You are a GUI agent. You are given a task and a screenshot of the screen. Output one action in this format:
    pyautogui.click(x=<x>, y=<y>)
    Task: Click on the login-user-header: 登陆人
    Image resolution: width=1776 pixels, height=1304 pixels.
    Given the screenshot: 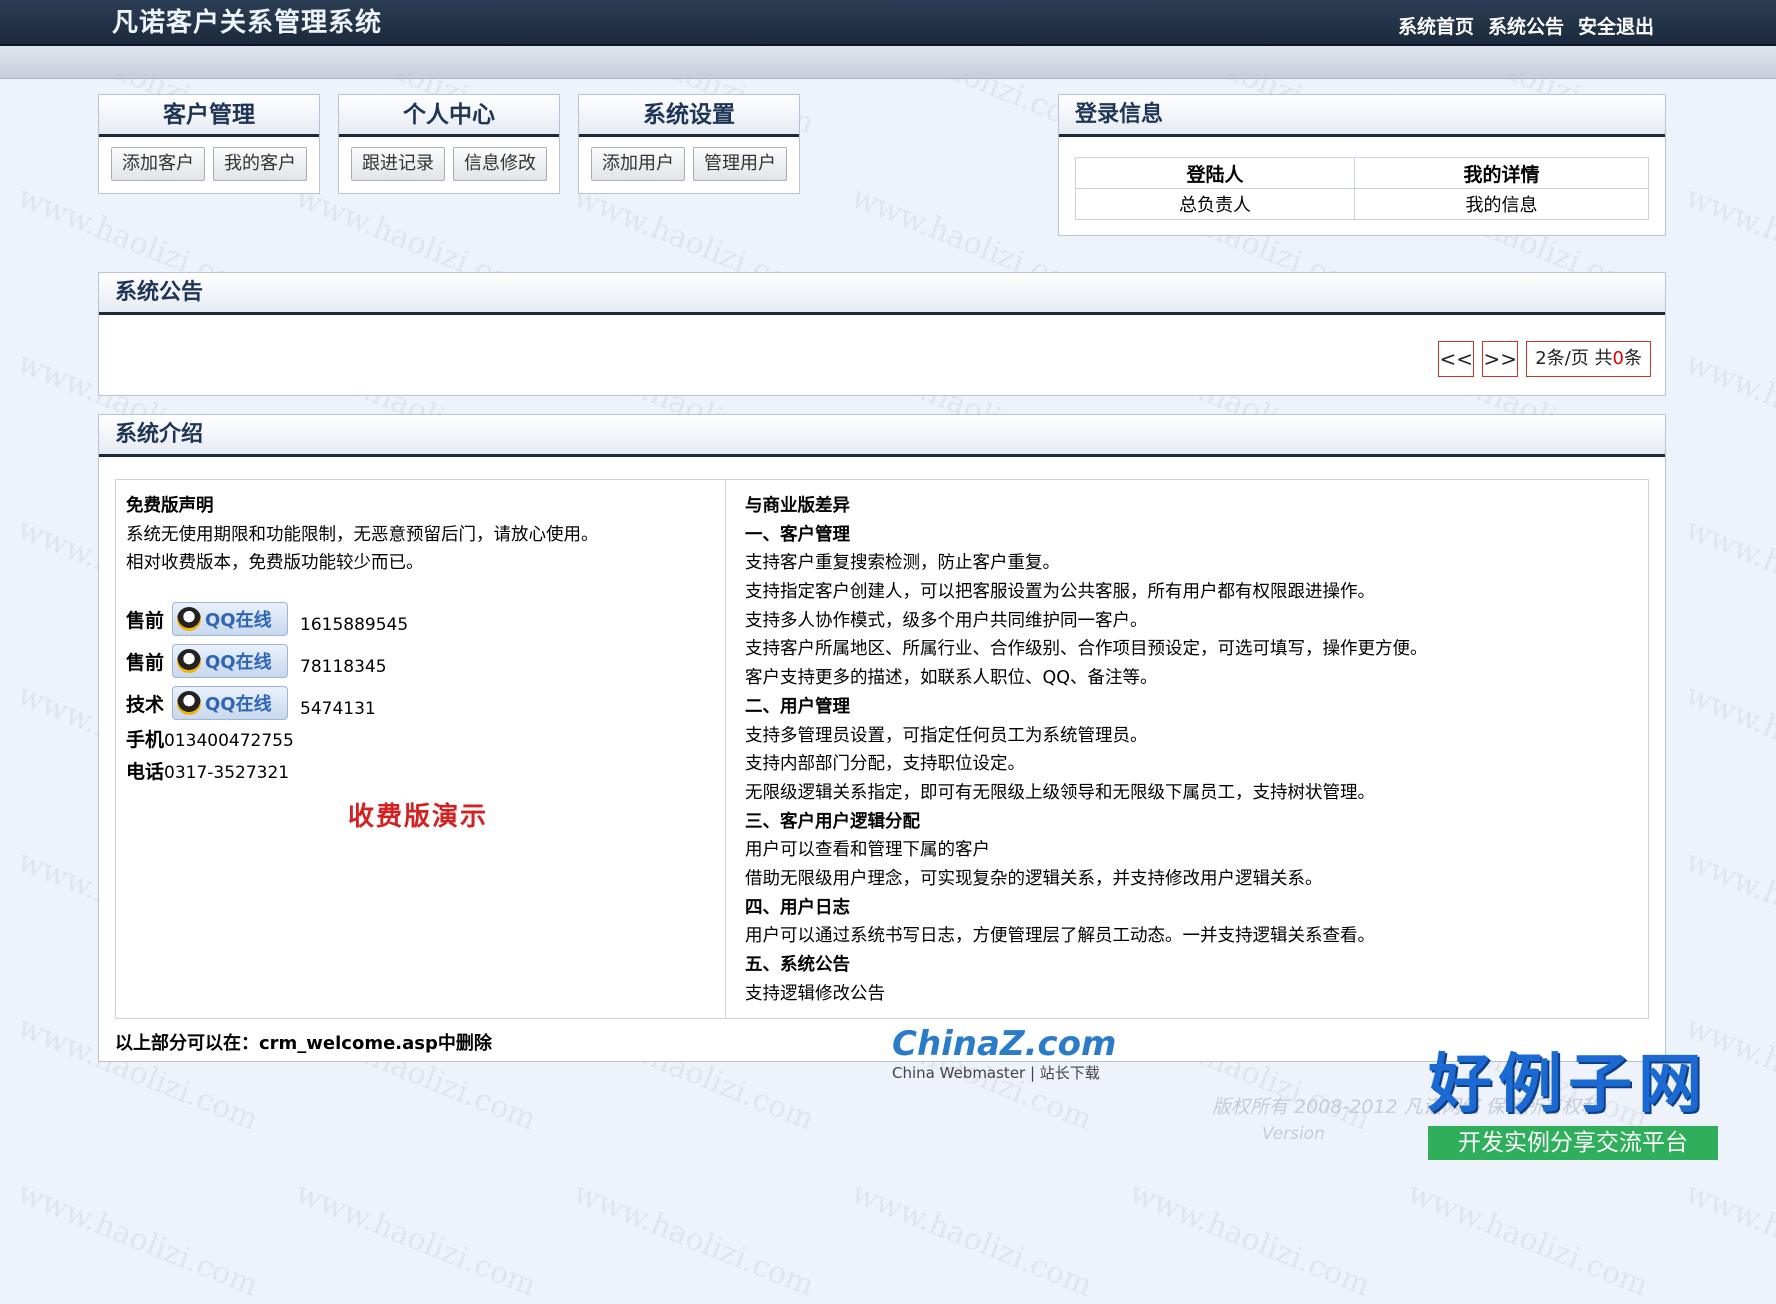 What is the action you would take?
    pyautogui.click(x=1215, y=173)
    